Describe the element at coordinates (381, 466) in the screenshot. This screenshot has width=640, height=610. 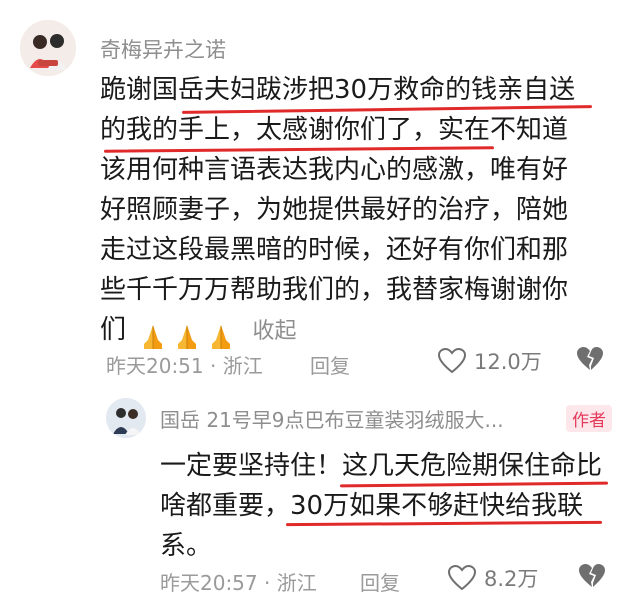
I see `reply-line: 一定要坚持住！这几天危险期保住命比` at that location.